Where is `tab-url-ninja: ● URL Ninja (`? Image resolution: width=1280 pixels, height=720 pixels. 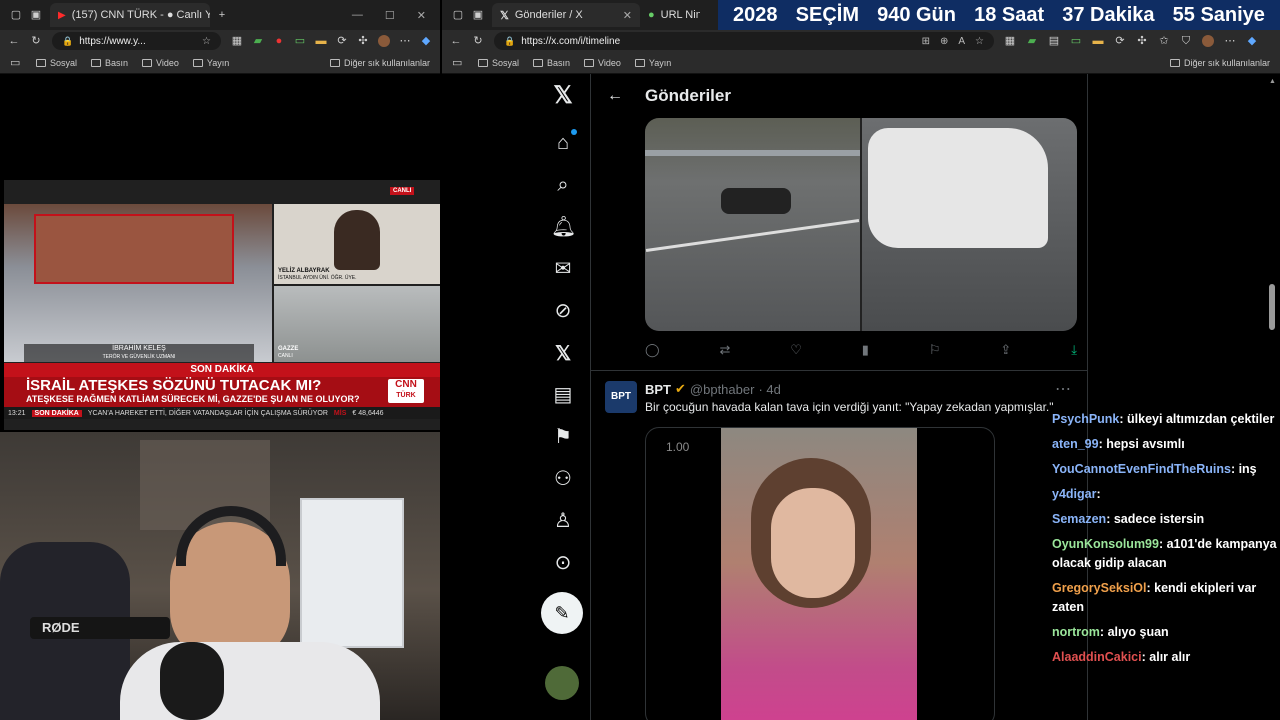
tab-url-ninja: ● URL Ninja ( is located at coordinates (670, 15).